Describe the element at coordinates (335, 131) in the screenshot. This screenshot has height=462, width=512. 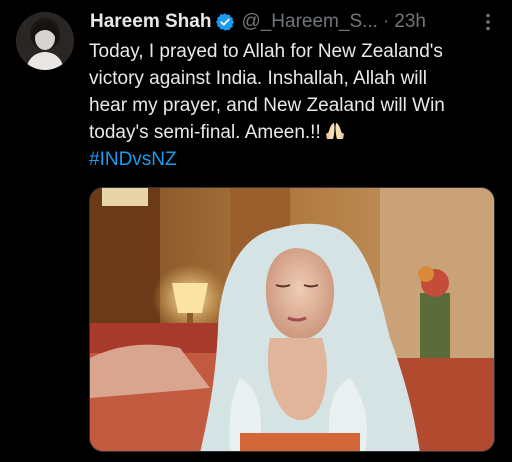
I see `folded-hands-emoji` at that location.